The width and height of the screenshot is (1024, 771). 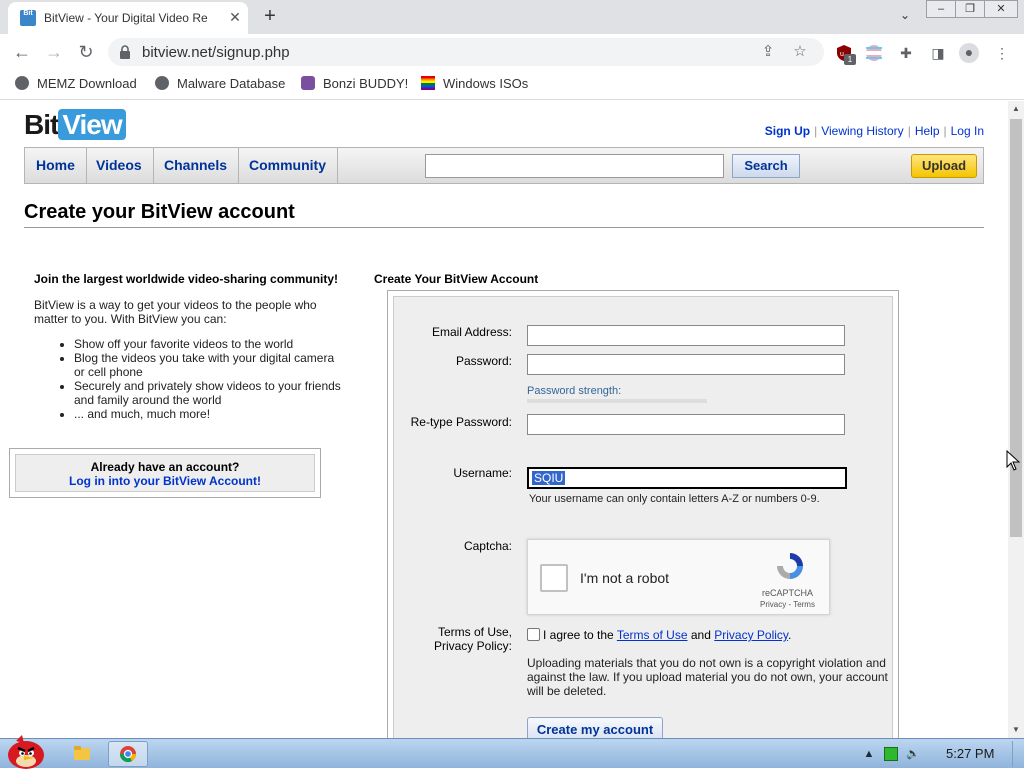 What do you see at coordinates (216, 52) in the screenshot?
I see `url-text: bitview.net/signup.php` at bounding box center [216, 52].